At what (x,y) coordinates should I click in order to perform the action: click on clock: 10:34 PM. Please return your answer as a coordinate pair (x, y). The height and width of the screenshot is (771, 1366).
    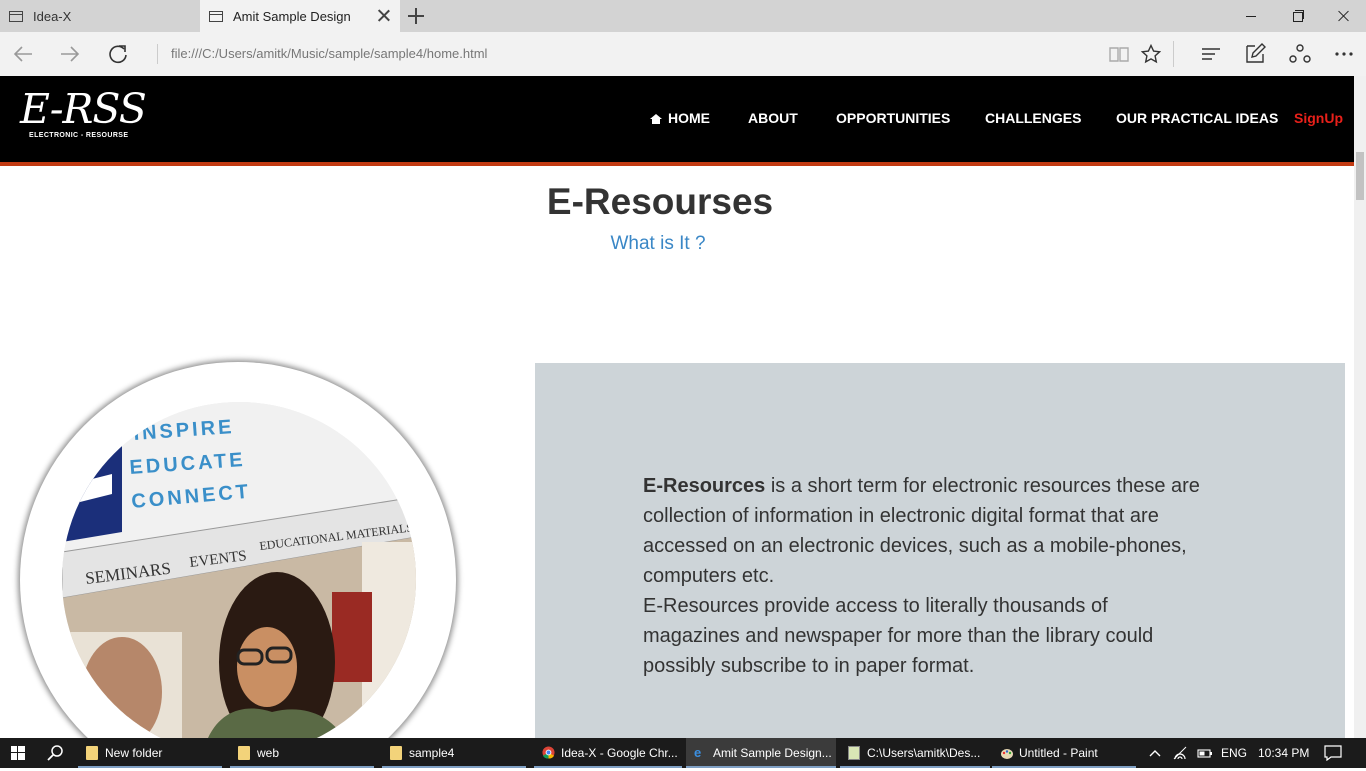
    Looking at the image, I should click on (1283, 753).